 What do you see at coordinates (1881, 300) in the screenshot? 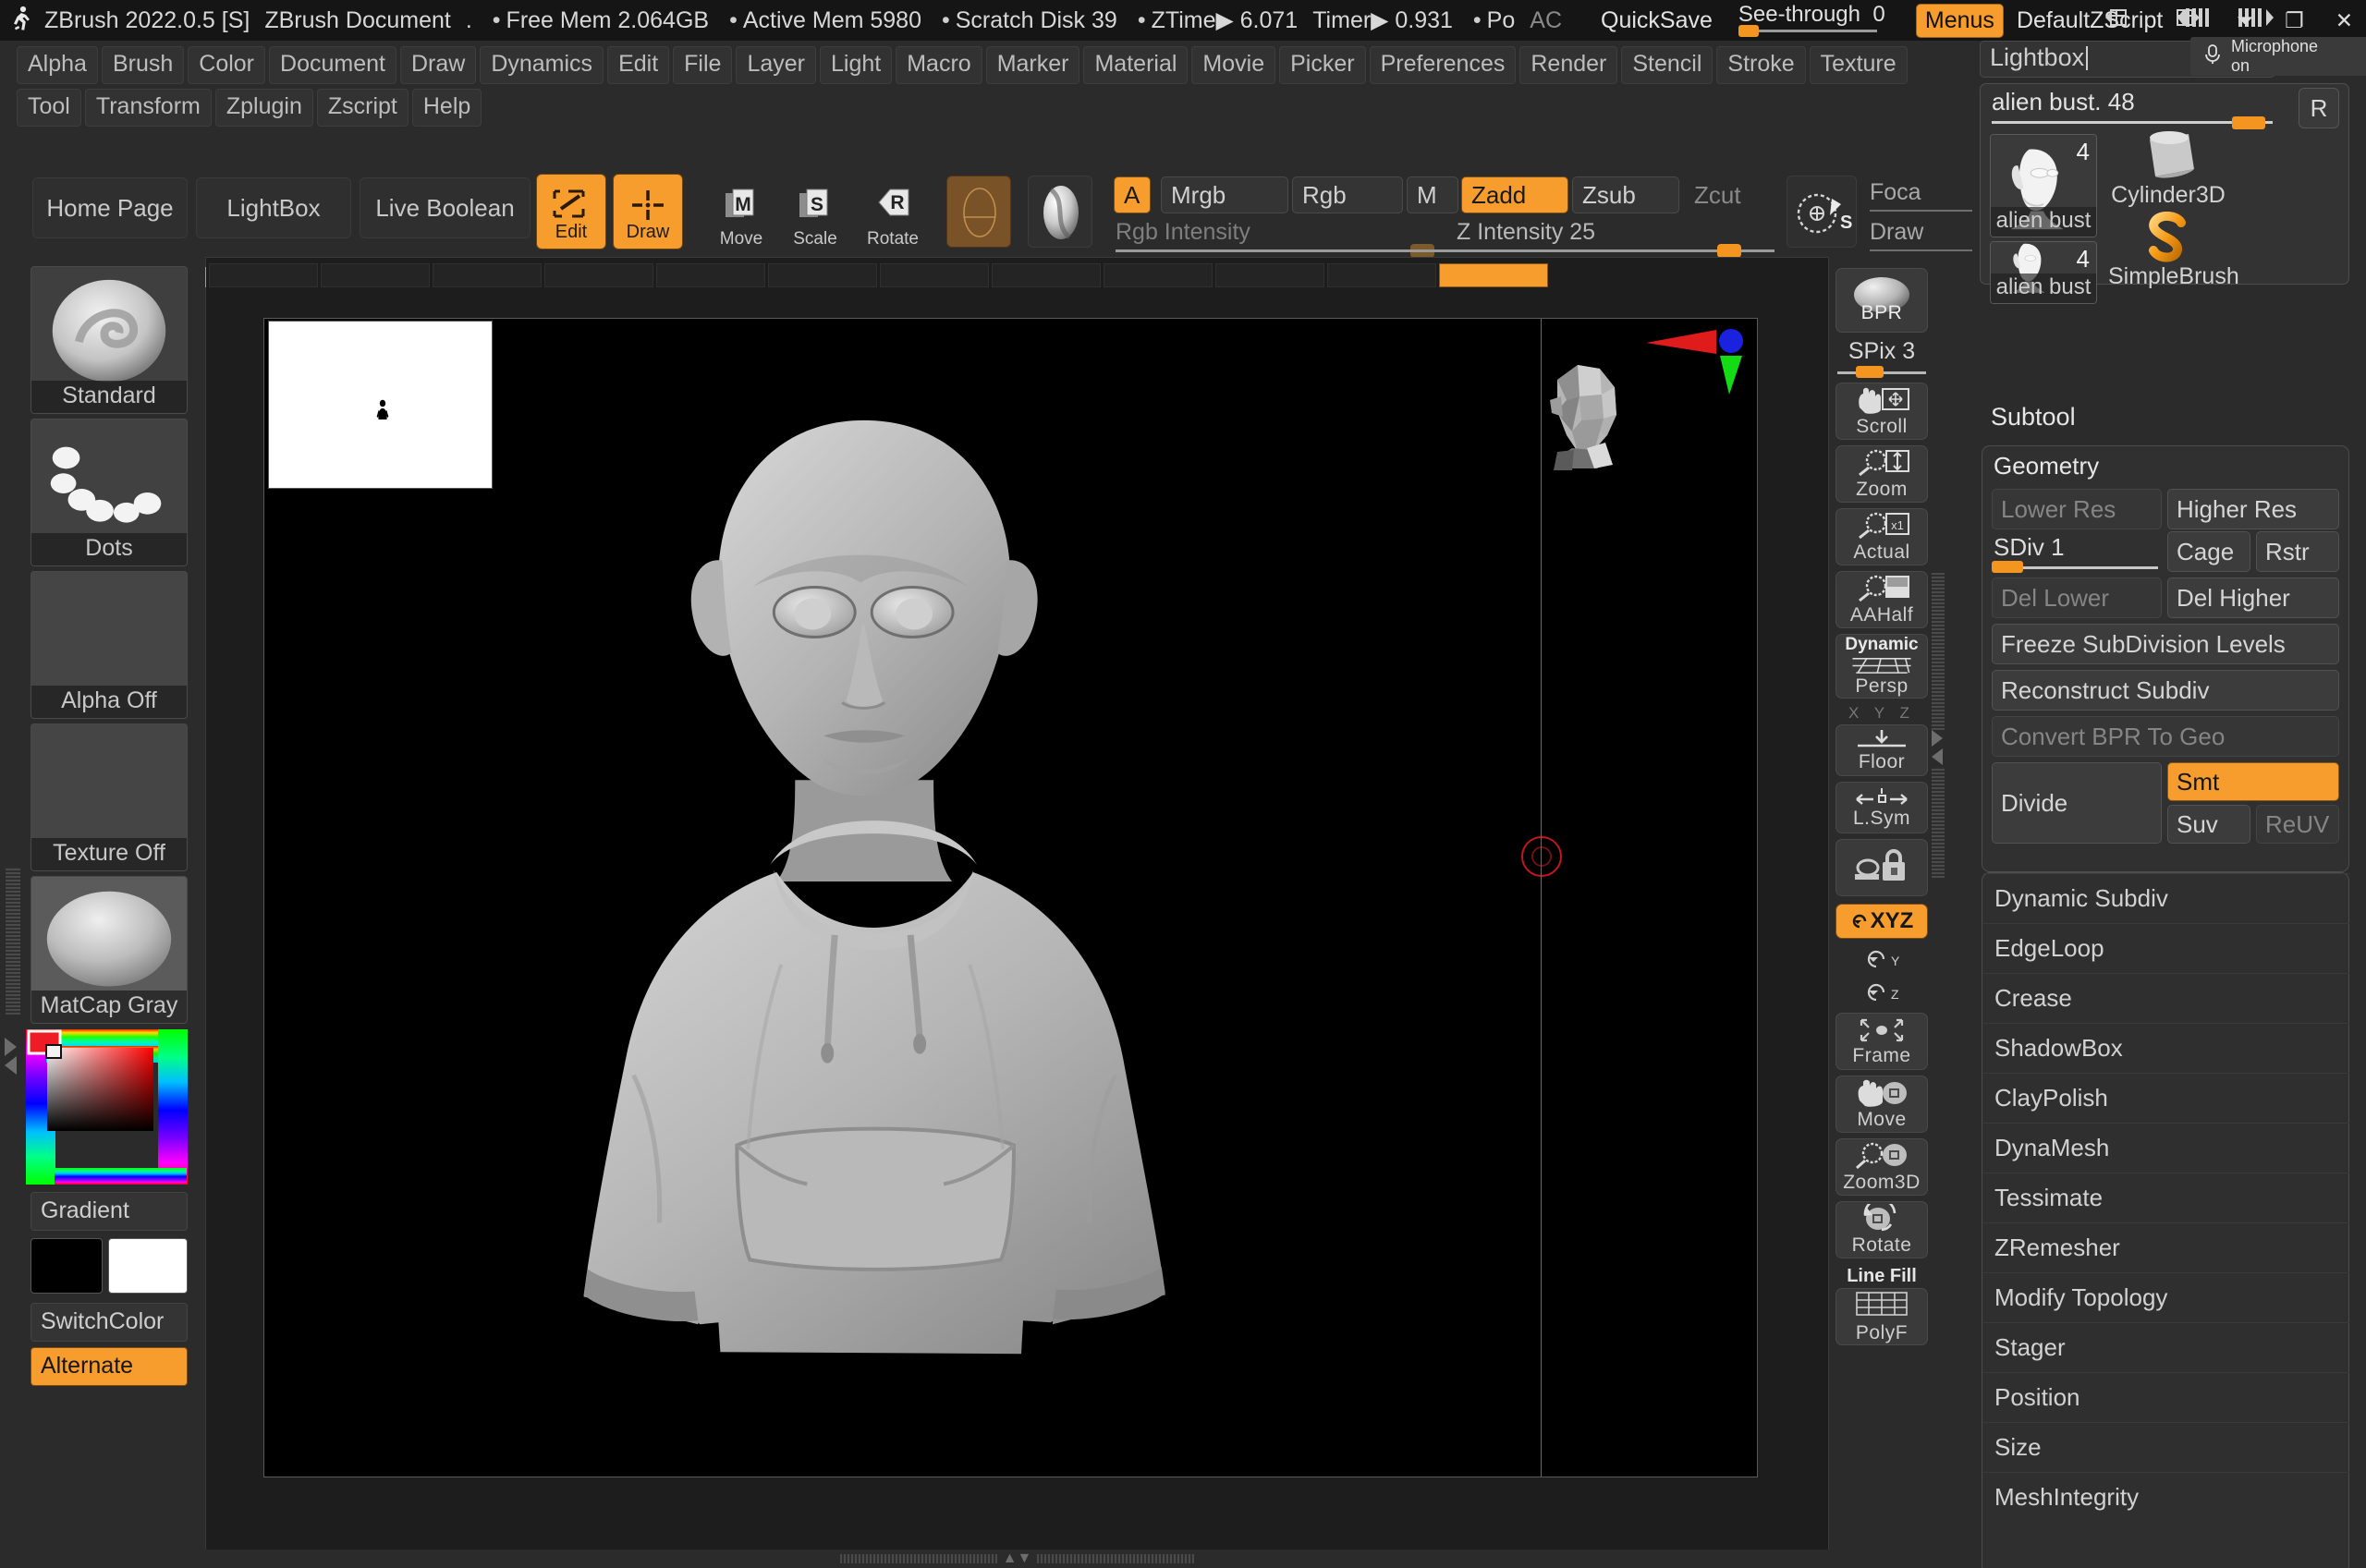
I see `bpr-button: BPR` at bounding box center [1881, 300].